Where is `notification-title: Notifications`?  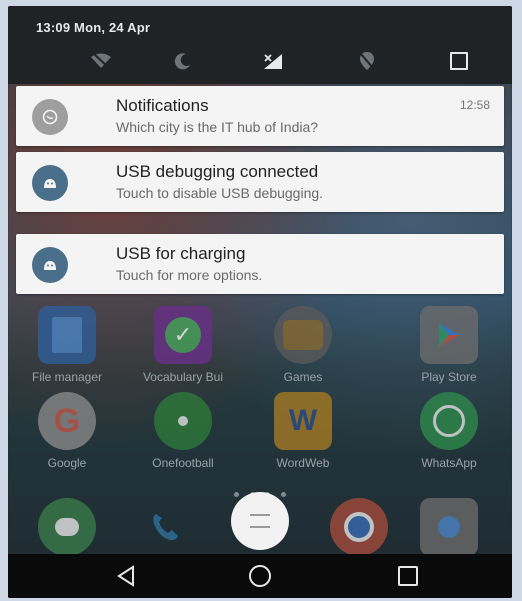
notification-title: Notifications is located at coordinates (162, 105).